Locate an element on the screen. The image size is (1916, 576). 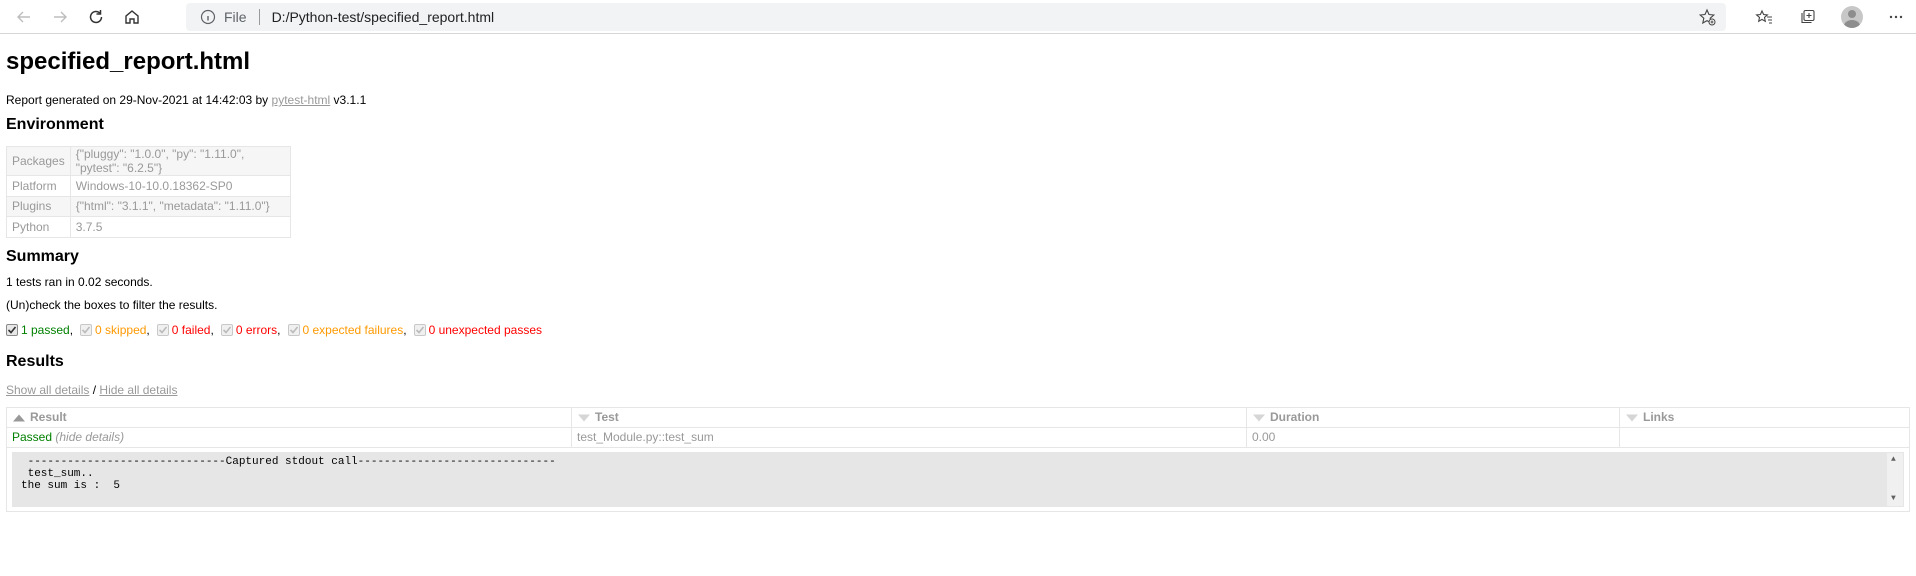
passed-label: 1 passed is located at coordinates (45, 329).